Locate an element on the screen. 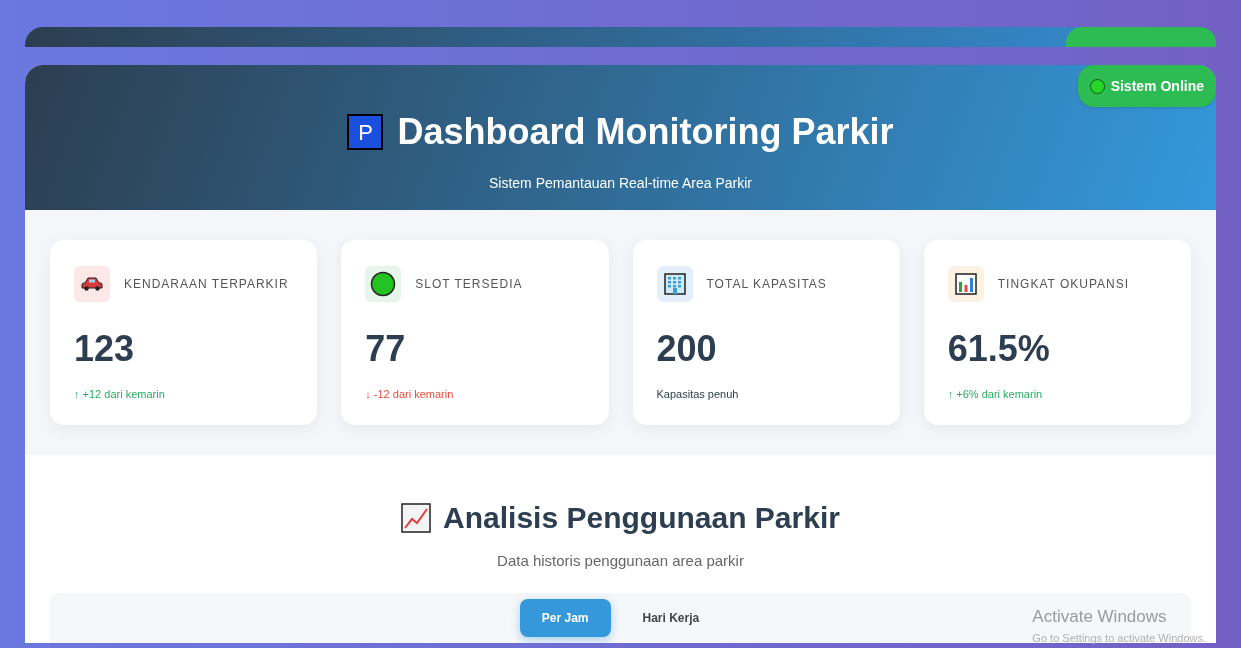 This screenshot has width=1241, height=648. stat-label: SLOT TERSEDIA is located at coordinates (469, 284).